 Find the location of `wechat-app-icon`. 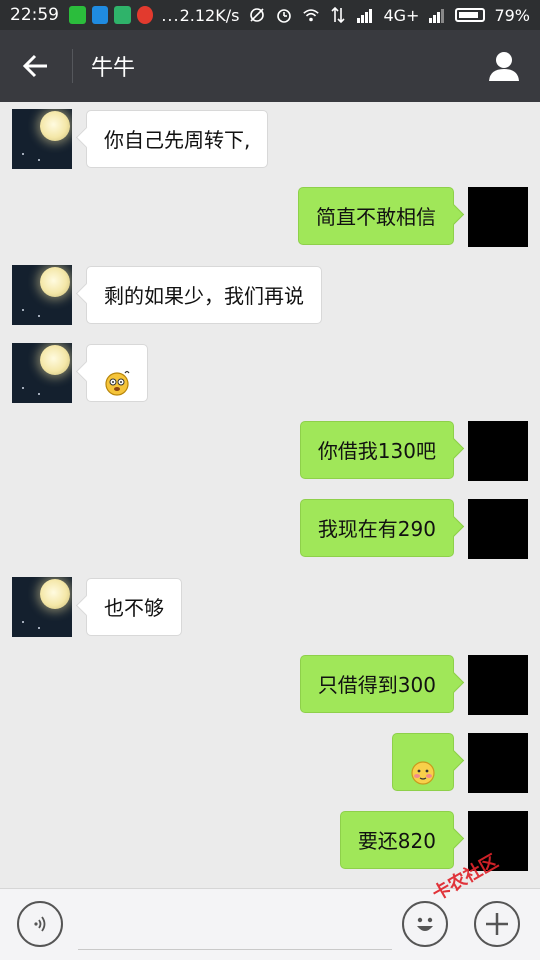

wechat-app-icon is located at coordinates (77, 15).